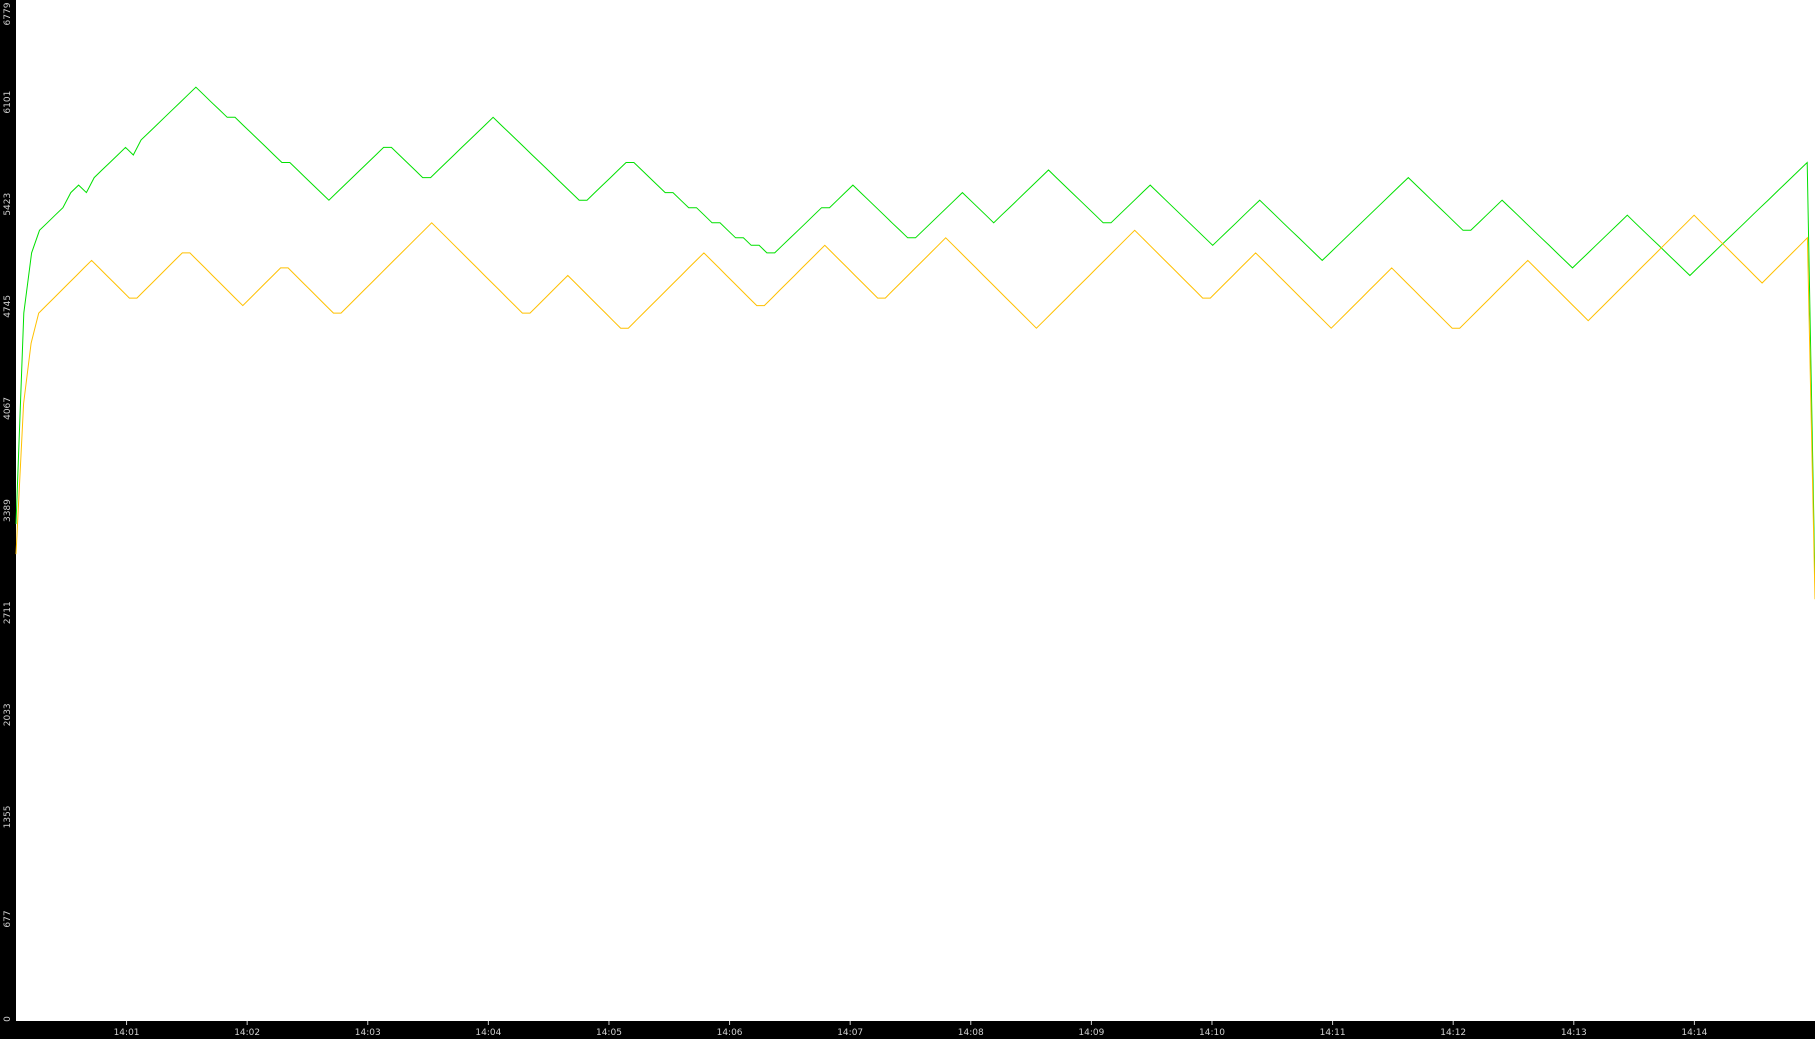 Image resolution: width=1815 pixels, height=1039 pixels. What do you see at coordinates (8, 612) in the screenshot?
I see `y-tick-label: 2711` at bounding box center [8, 612].